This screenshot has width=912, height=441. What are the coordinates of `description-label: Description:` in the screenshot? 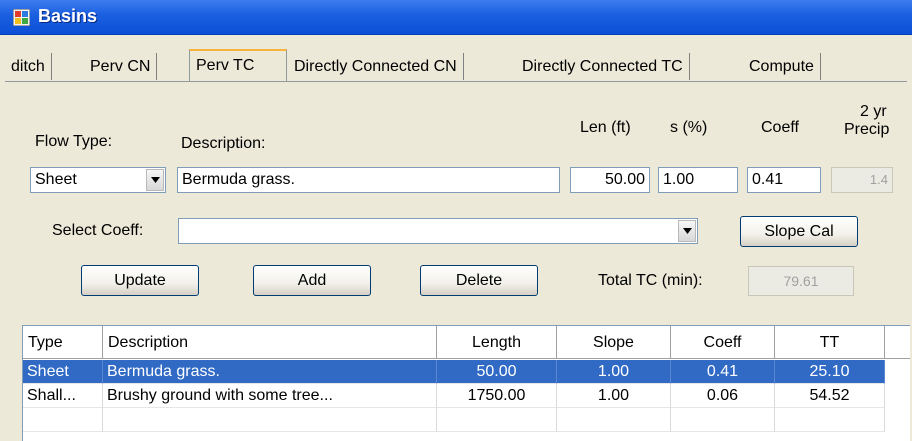 It's located at (223, 143).